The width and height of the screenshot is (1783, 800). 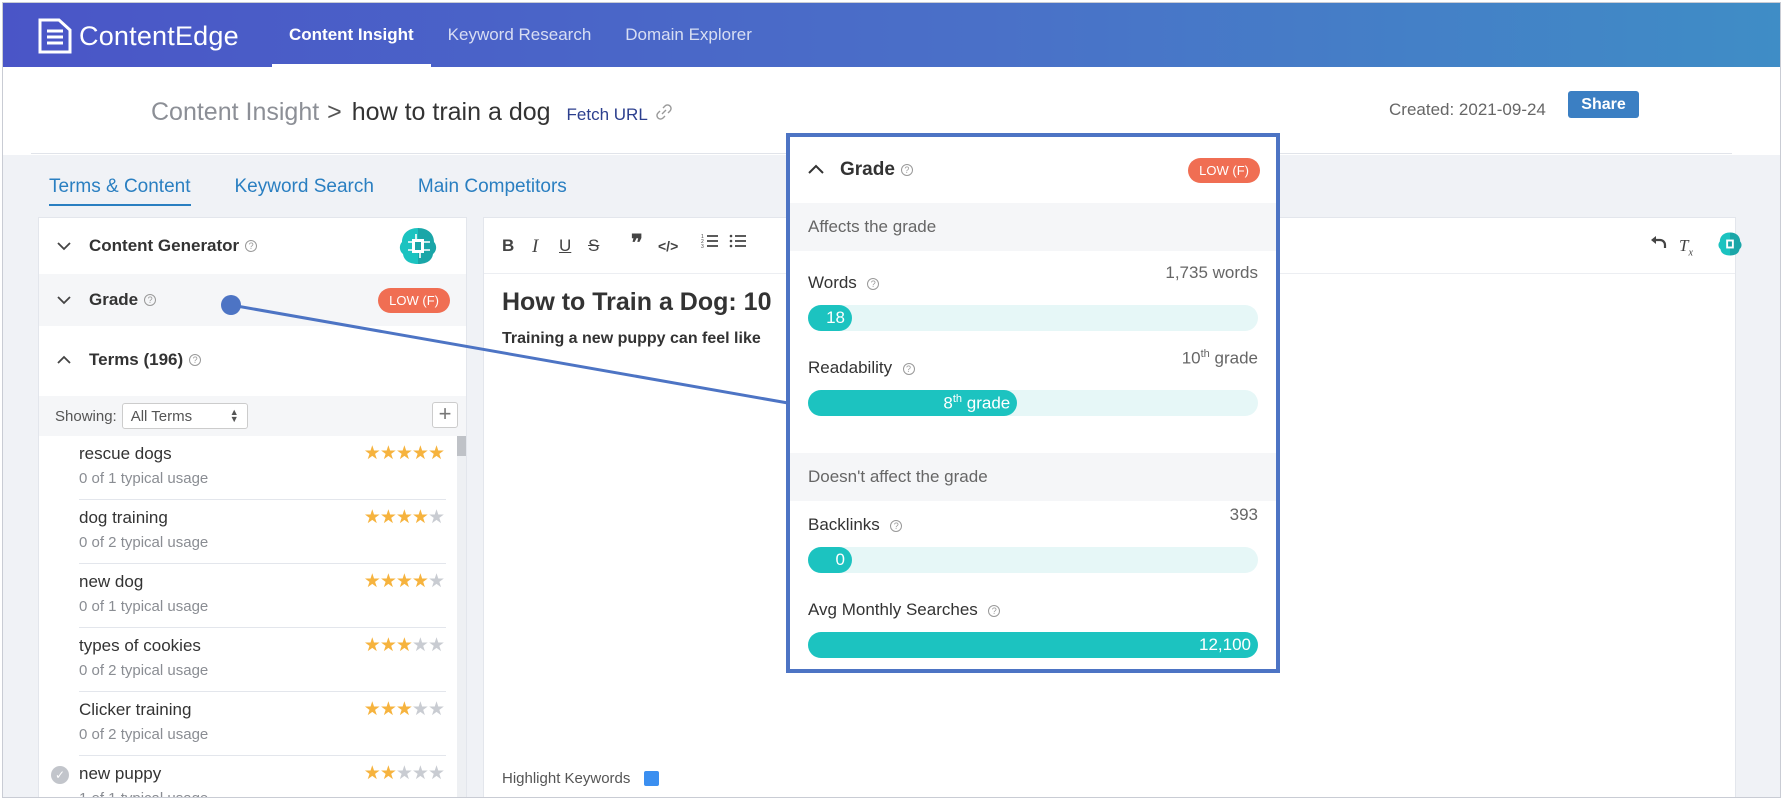 What do you see at coordinates (607, 115) in the screenshot?
I see `fetch-url-link: Fetch URL` at bounding box center [607, 115].